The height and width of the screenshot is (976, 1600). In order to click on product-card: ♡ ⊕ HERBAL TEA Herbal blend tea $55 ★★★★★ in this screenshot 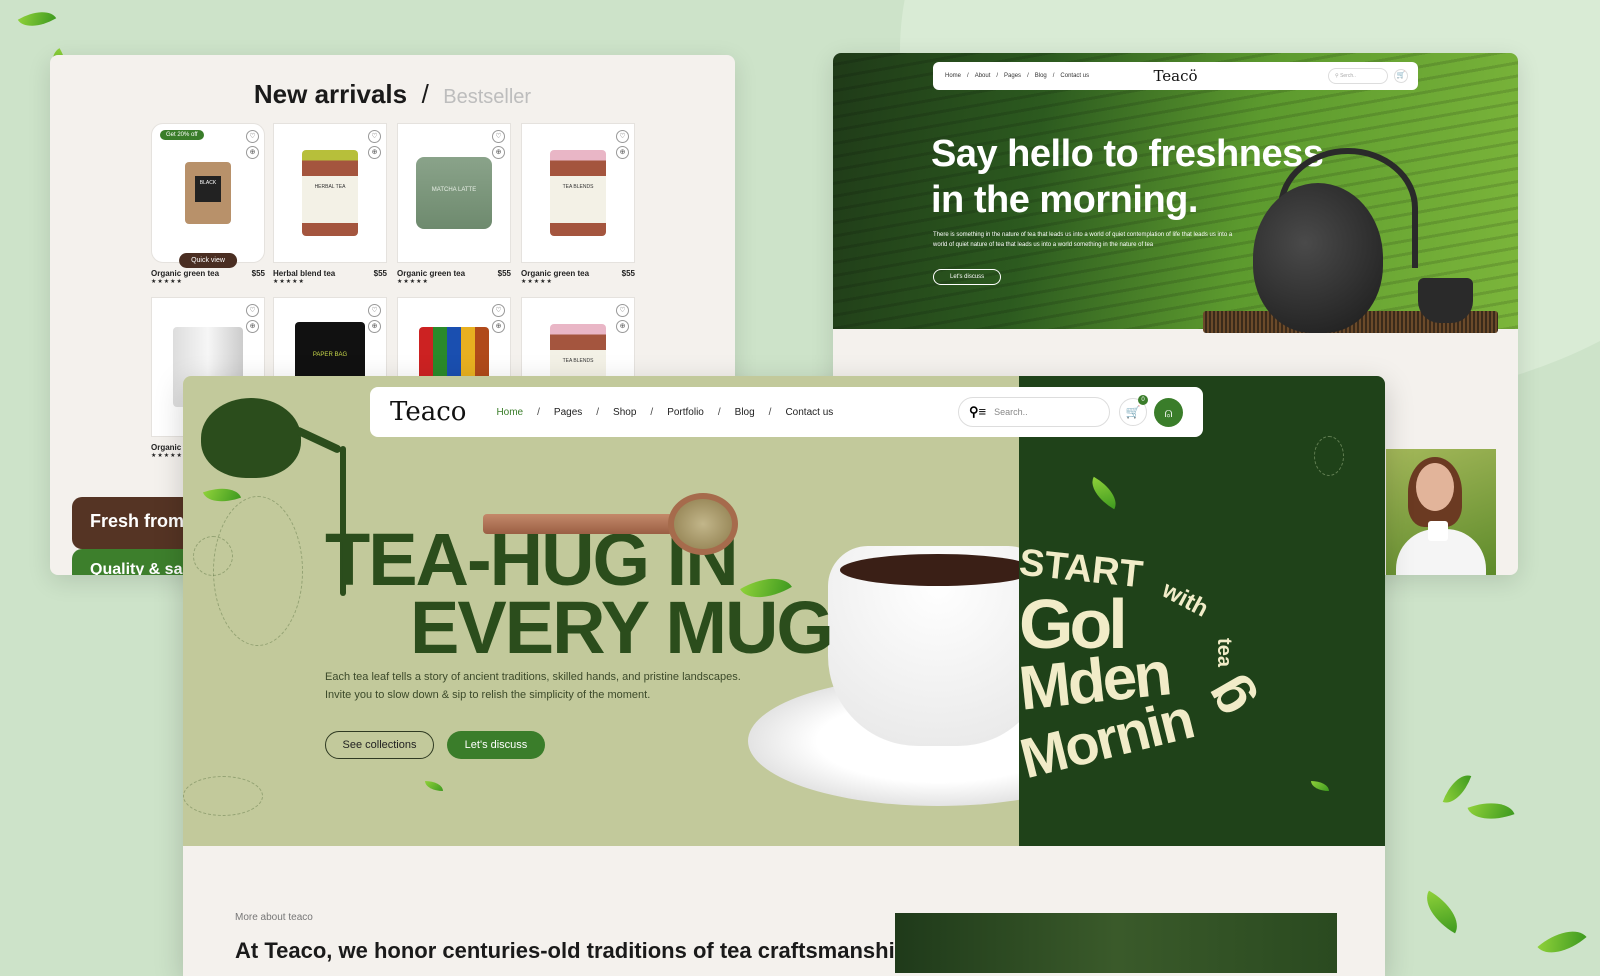, I will do `click(330, 204)`.